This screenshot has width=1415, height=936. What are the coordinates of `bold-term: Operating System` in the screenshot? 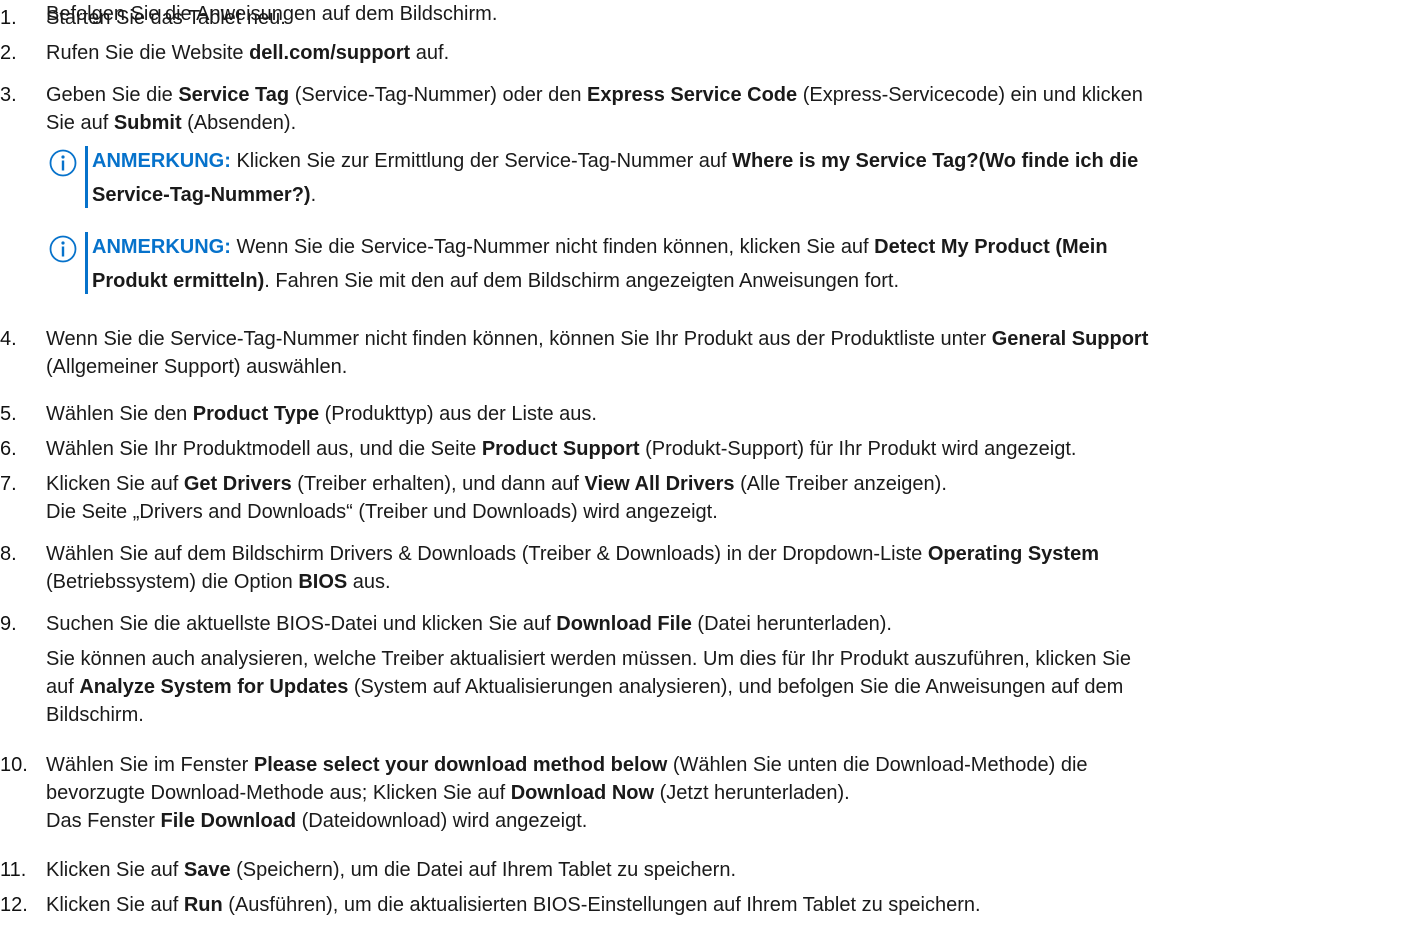 It's located at (1013, 554).